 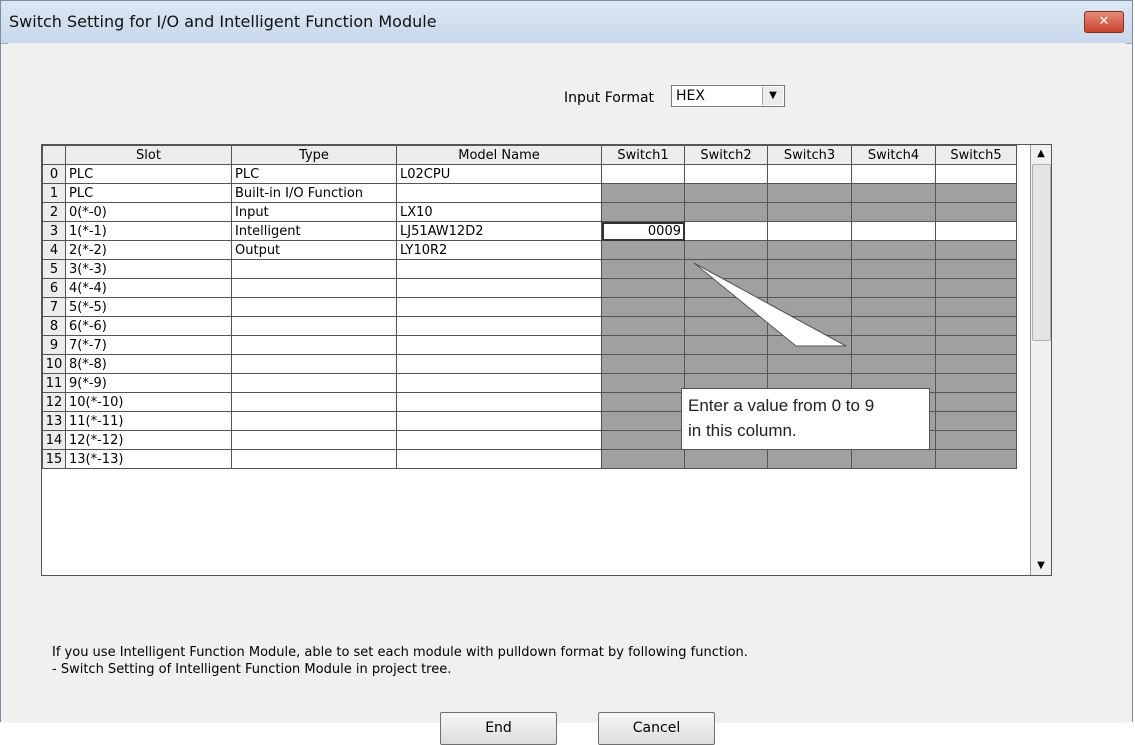 I want to click on input-format-select: HEX ▼, so click(x=728, y=96).